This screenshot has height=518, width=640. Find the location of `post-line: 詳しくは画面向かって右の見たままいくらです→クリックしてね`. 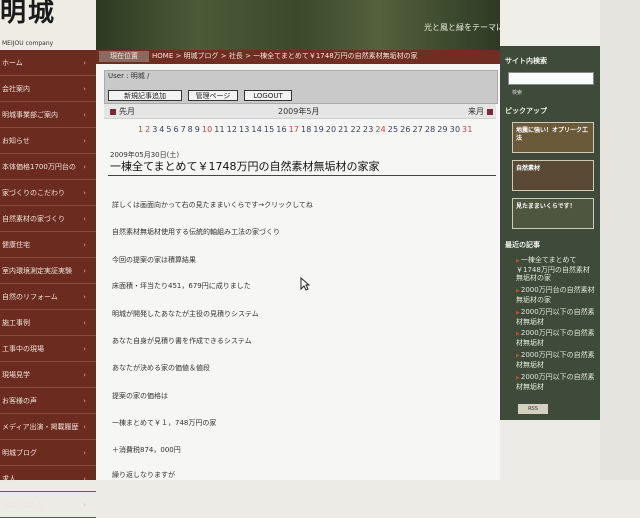

post-line: 詳しくは画面向かって右の見たままいくらです→クリックしてね is located at coordinates (212, 205).